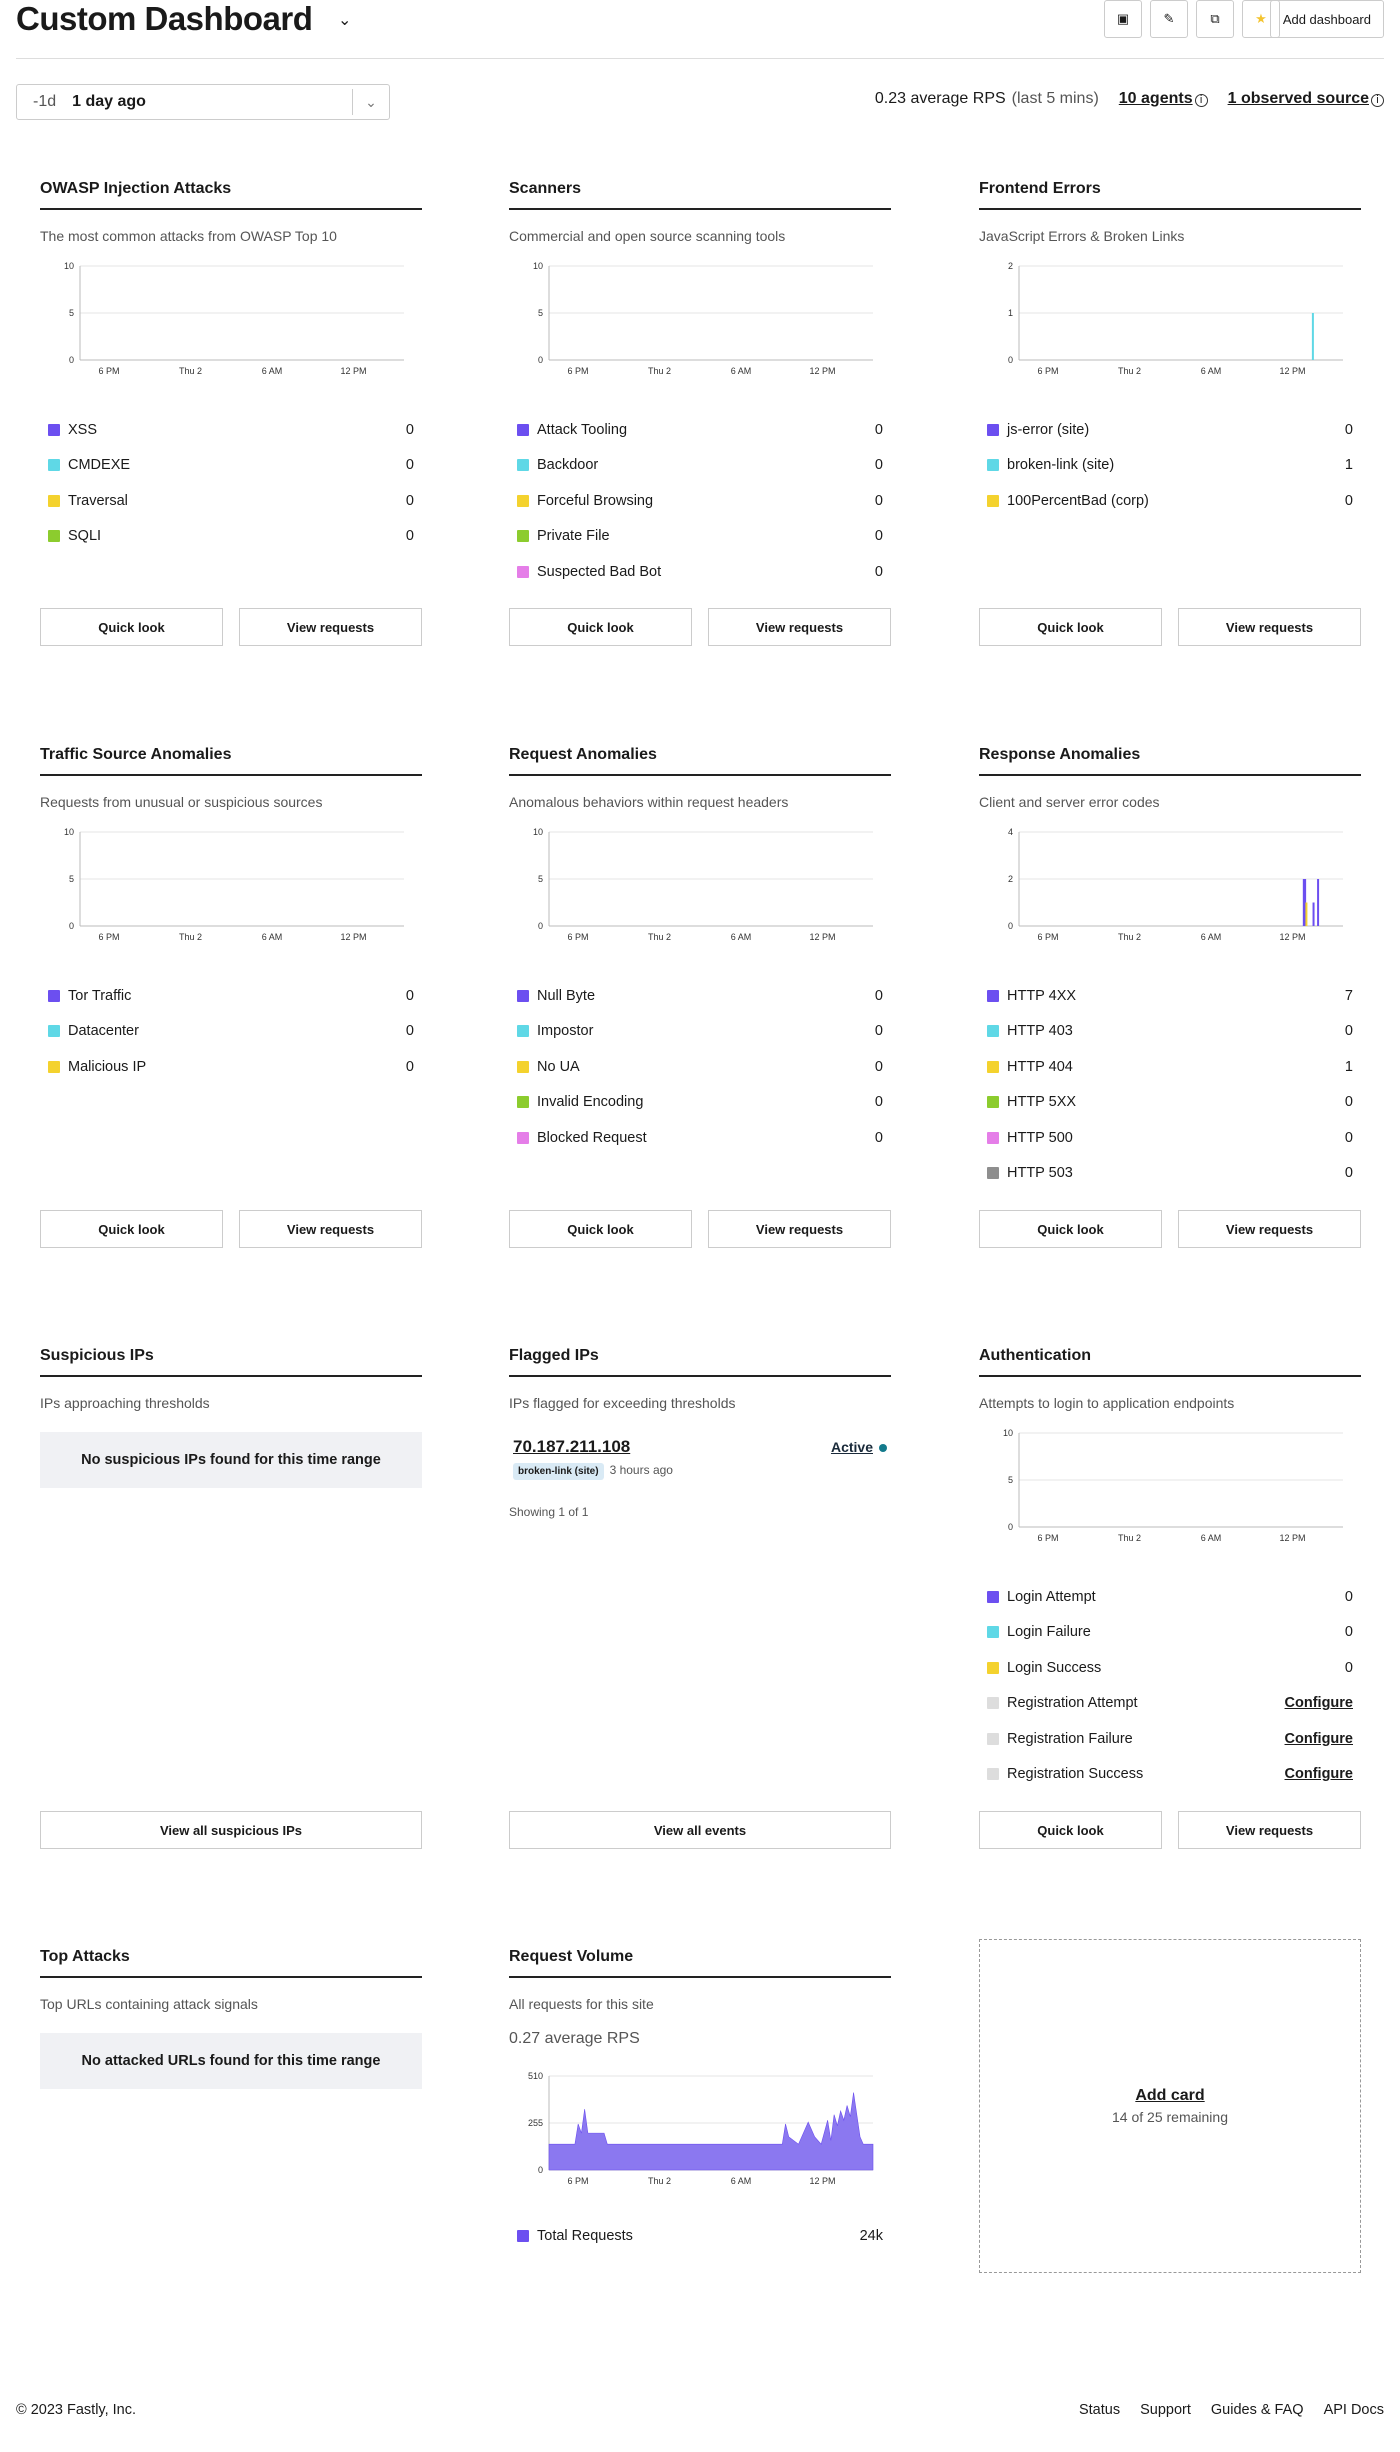  I want to click on pencil-icon: ✎, so click(1169, 18).